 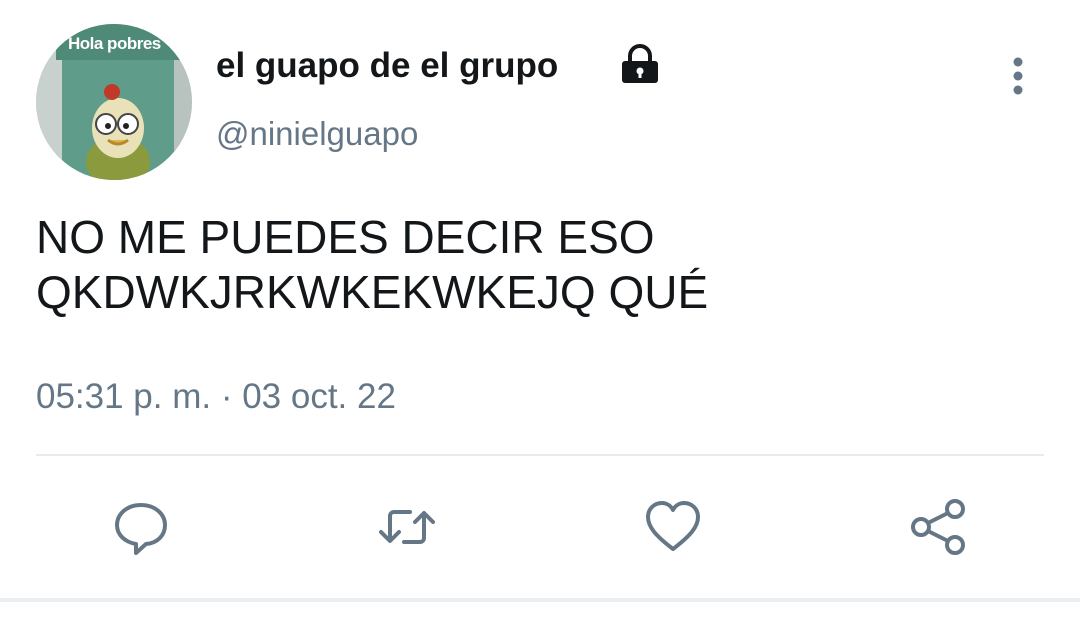 What do you see at coordinates (216, 397) in the screenshot?
I see `tweet-timestamp: 05:31 p. m. · 03 oct. 22` at bounding box center [216, 397].